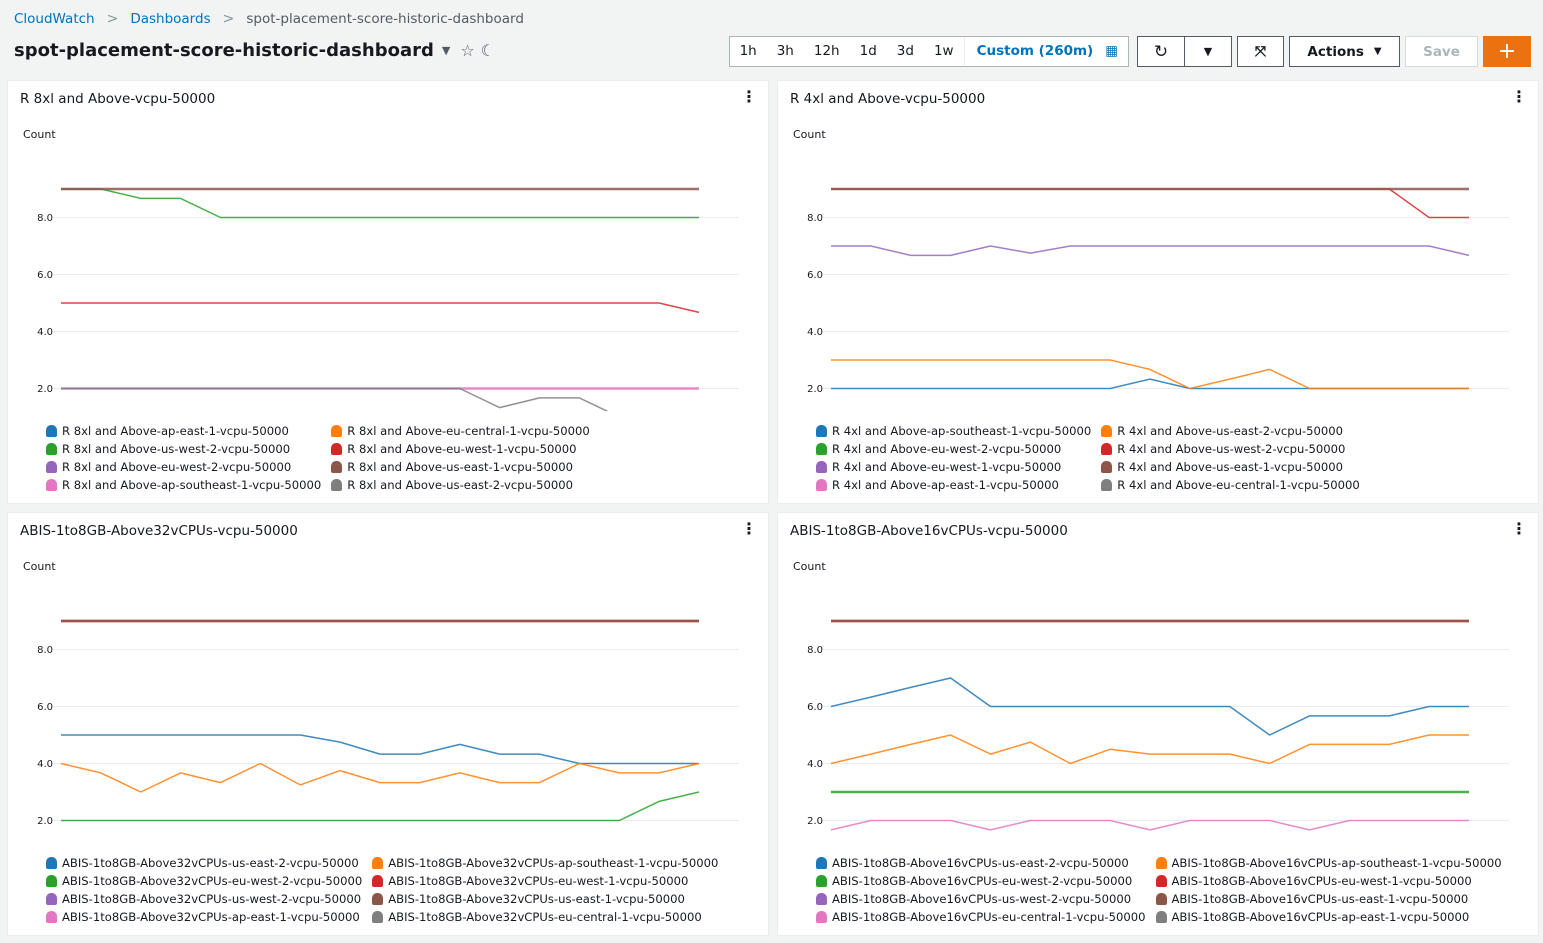 The image size is (1543, 943). I want to click on refresh-options-button: ▼, so click(1208, 51).